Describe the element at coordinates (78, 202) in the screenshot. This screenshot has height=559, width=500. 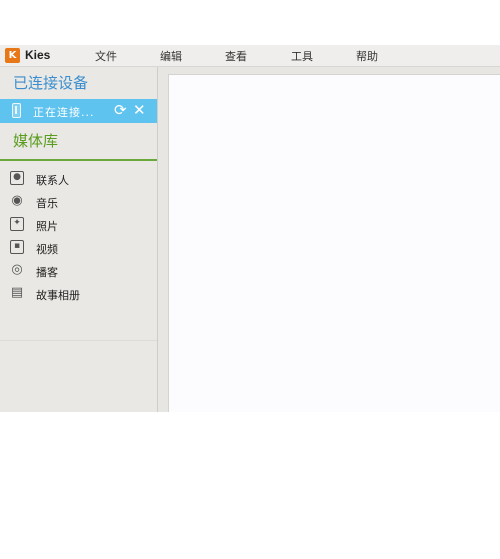
I see `library-item-music: ◉ 音乐` at that location.